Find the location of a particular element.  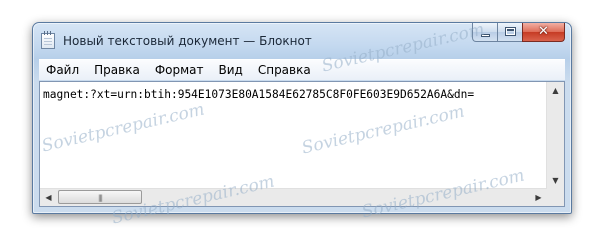

maximize-icon is located at coordinates (510, 31).